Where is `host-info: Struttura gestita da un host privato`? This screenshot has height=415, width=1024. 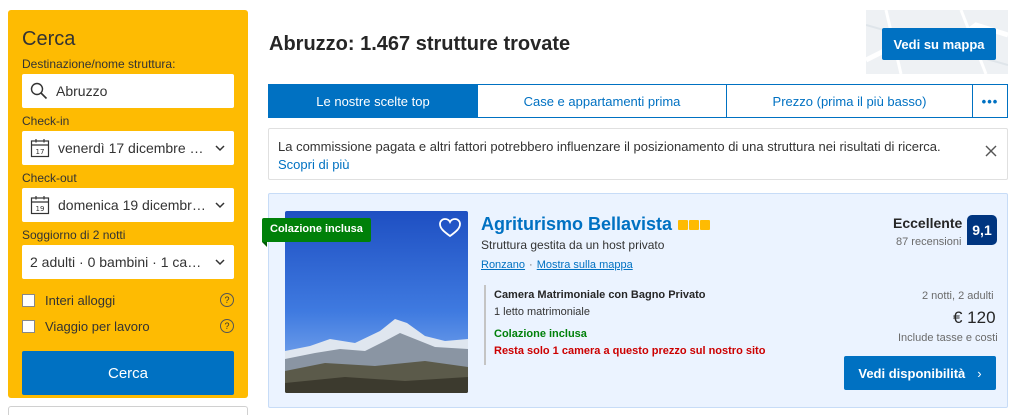 host-info: Struttura gestita da un host privato is located at coordinates (573, 245).